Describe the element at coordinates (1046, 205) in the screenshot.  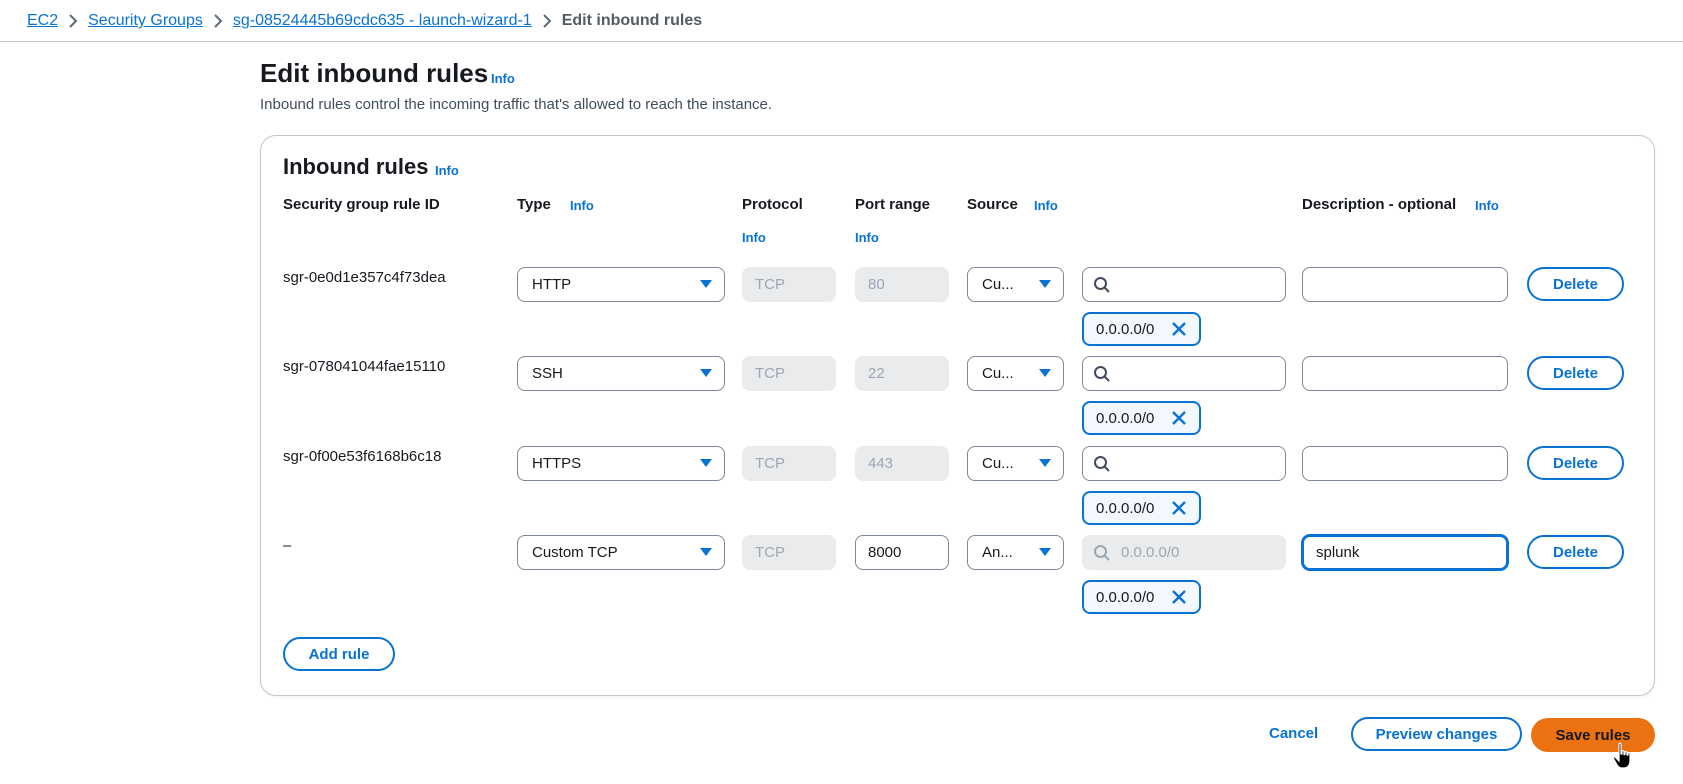
I see `source-info-link: Info` at that location.